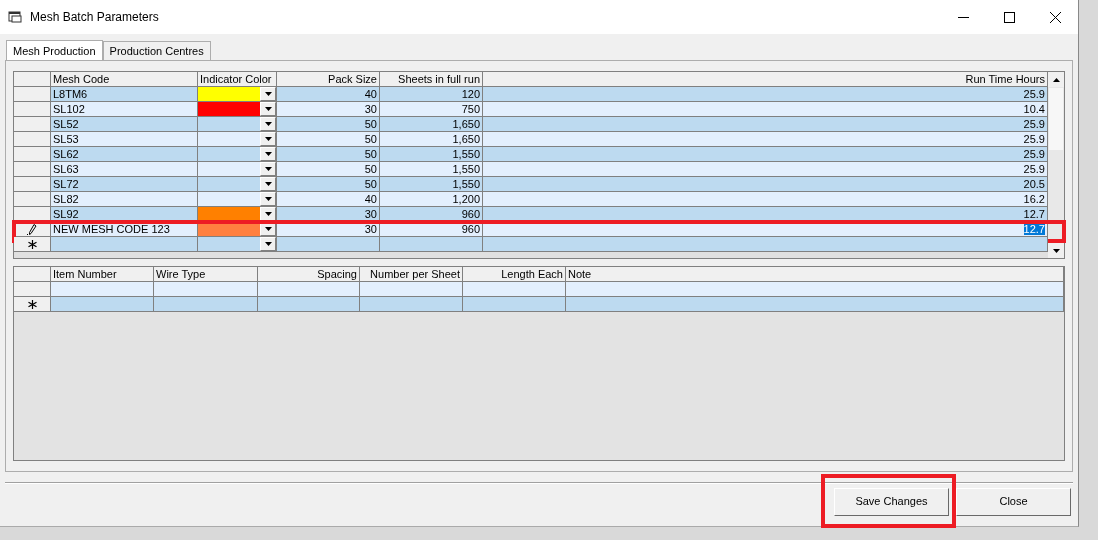 The height and width of the screenshot is (540, 1098). Describe the element at coordinates (124, 109) in the screenshot. I see `table-cell: SL102` at that location.